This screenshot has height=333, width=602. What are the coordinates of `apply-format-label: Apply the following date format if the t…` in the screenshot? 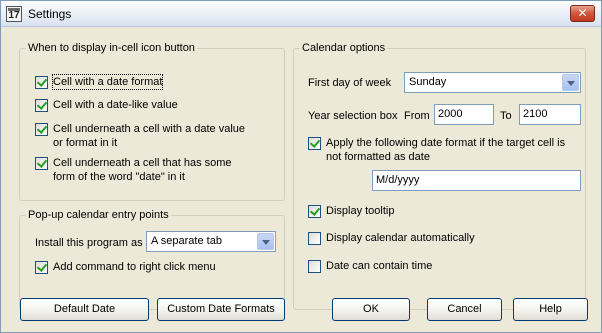 It's located at (446, 150).